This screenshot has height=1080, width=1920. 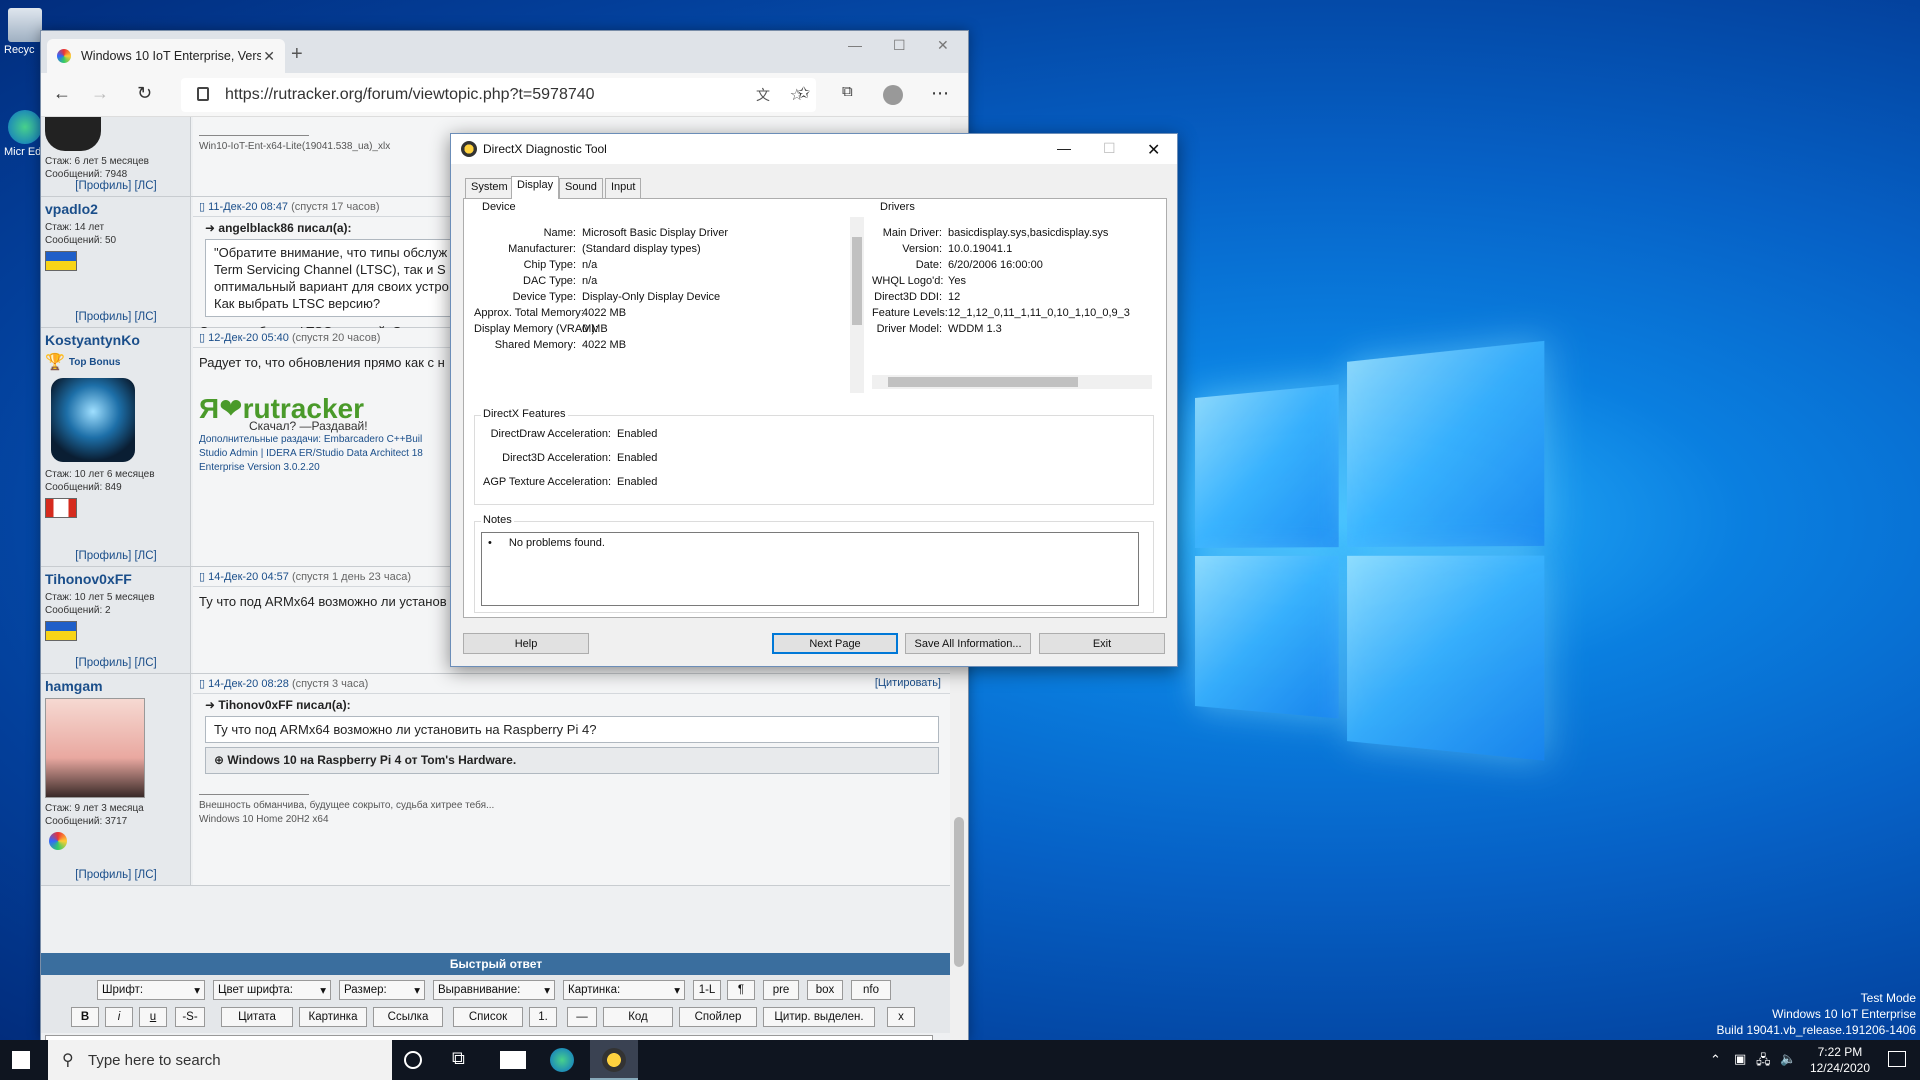 What do you see at coordinates (1763, 1062) in the screenshot?
I see `network-icon: 🖧` at bounding box center [1763, 1062].